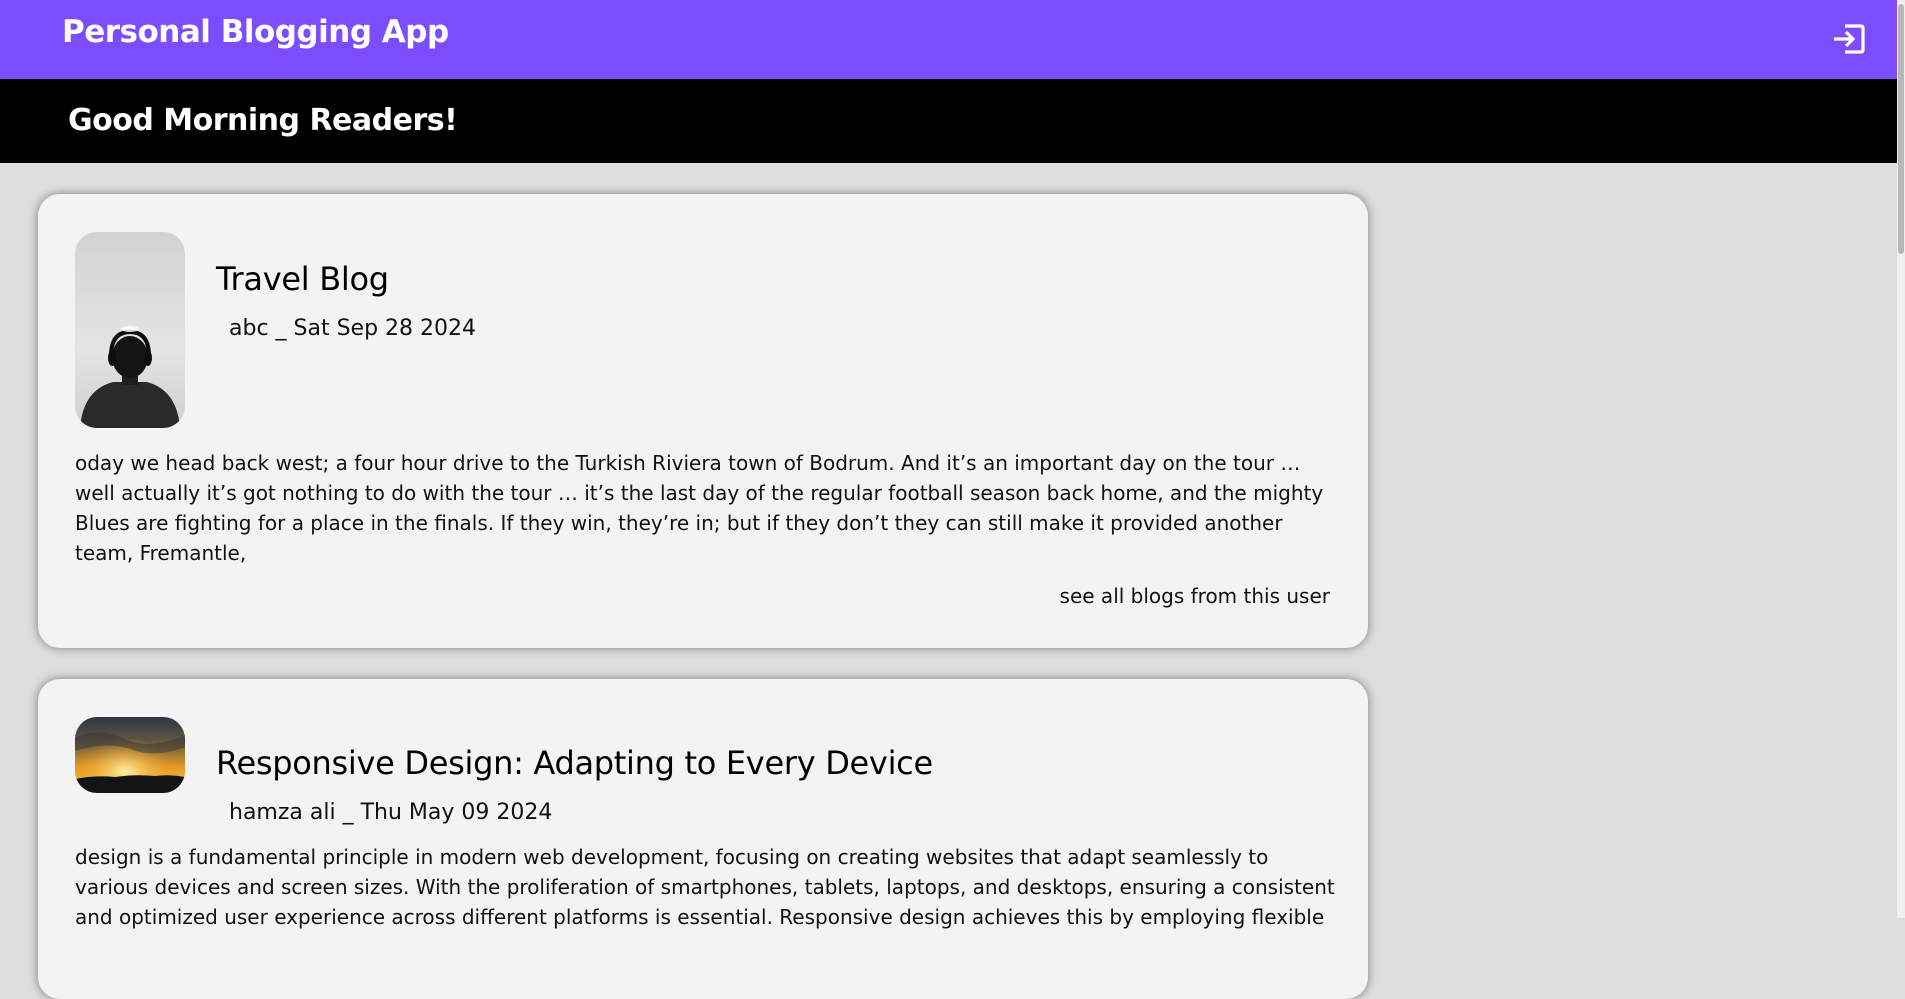 This screenshot has width=1905, height=999. Describe the element at coordinates (1195, 596) in the screenshot. I see `see-all-blogs-link: see all blogs from this user` at that location.